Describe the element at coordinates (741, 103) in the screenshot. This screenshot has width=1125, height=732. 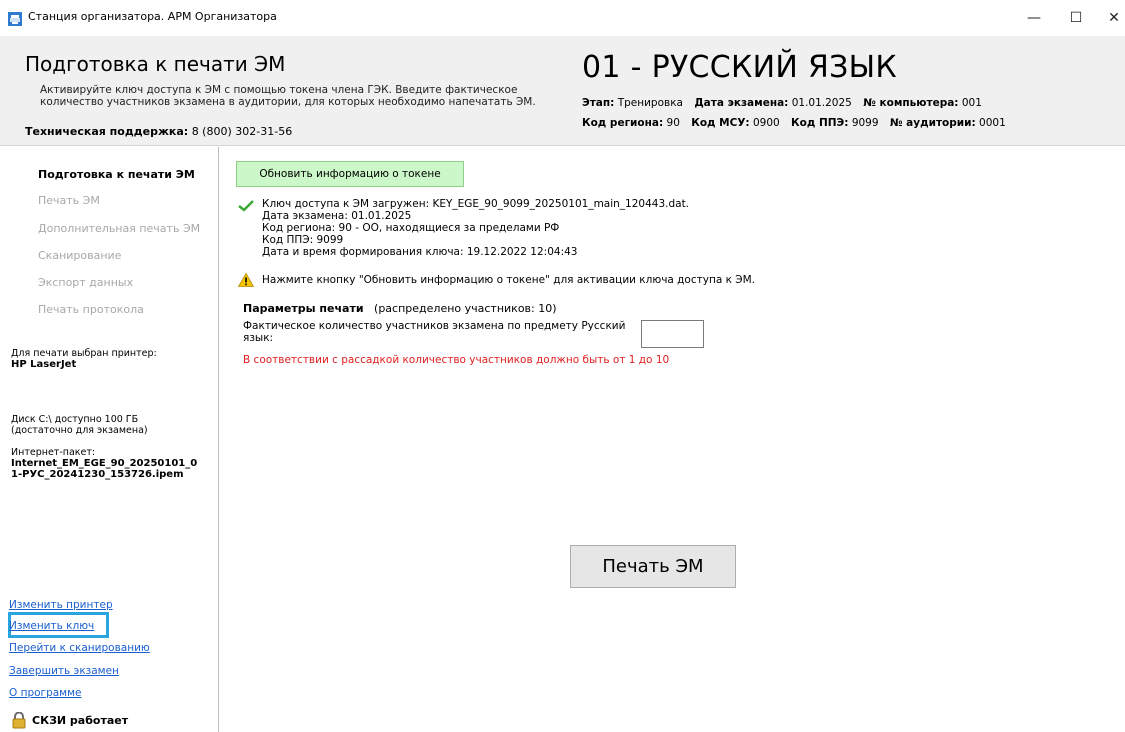
I see `exam-date-label: Дата экзамена:` at that location.